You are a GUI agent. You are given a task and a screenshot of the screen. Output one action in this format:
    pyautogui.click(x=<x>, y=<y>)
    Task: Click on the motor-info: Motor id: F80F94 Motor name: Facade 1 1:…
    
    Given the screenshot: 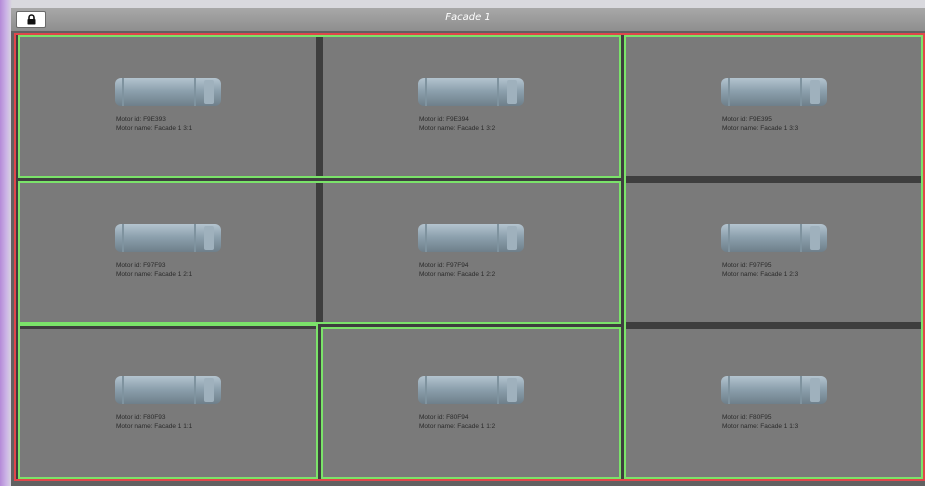 What is the action you would take?
    pyautogui.click(x=457, y=422)
    